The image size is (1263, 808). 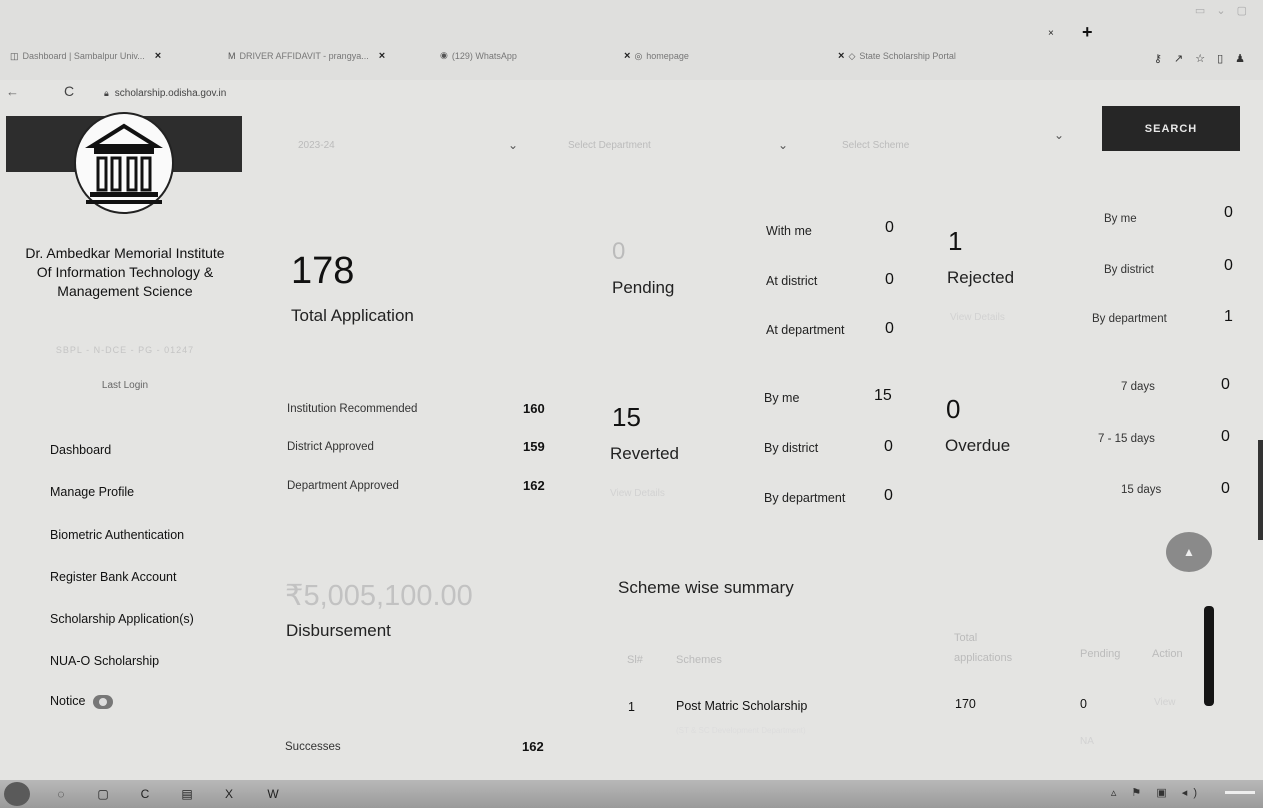 What do you see at coordinates (1200, 58) in the screenshot?
I see `star-icon: ☆` at bounding box center [1200, 58].